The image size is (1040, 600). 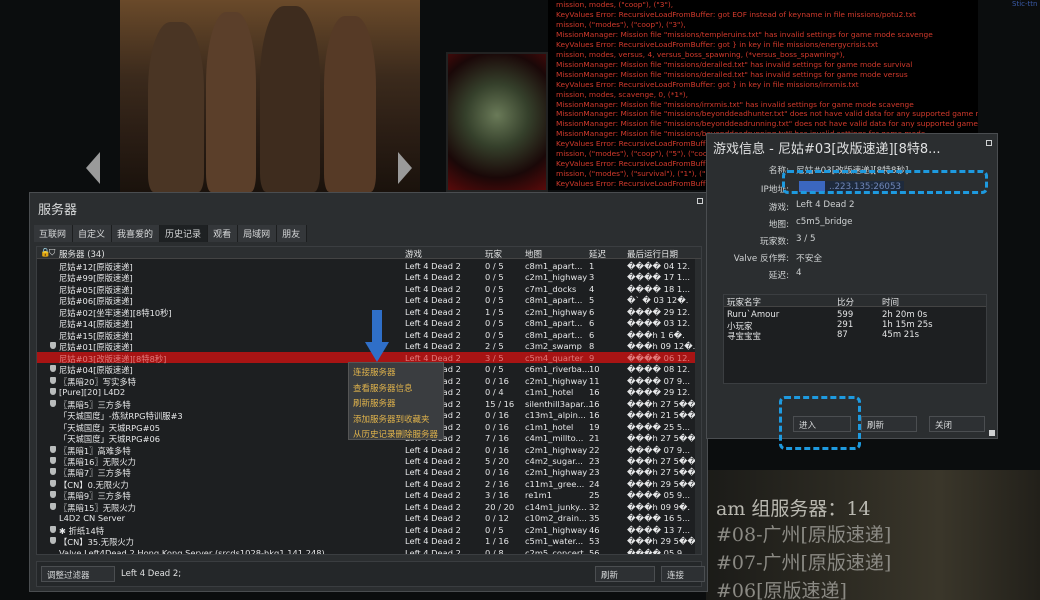 I want to click on field-value: Left 4 Dead 2, so click(x=825, y=205).